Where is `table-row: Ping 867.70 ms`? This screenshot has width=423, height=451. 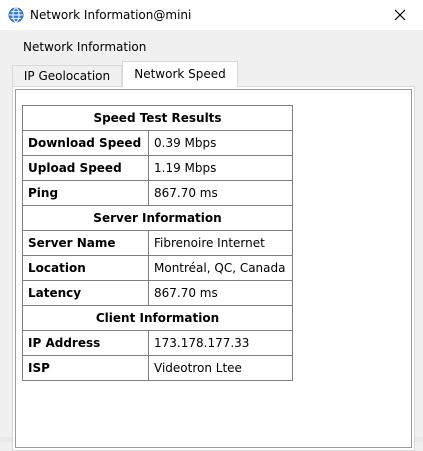 table-row: Ping 867.70 ms is located at coordinates (157, 193).